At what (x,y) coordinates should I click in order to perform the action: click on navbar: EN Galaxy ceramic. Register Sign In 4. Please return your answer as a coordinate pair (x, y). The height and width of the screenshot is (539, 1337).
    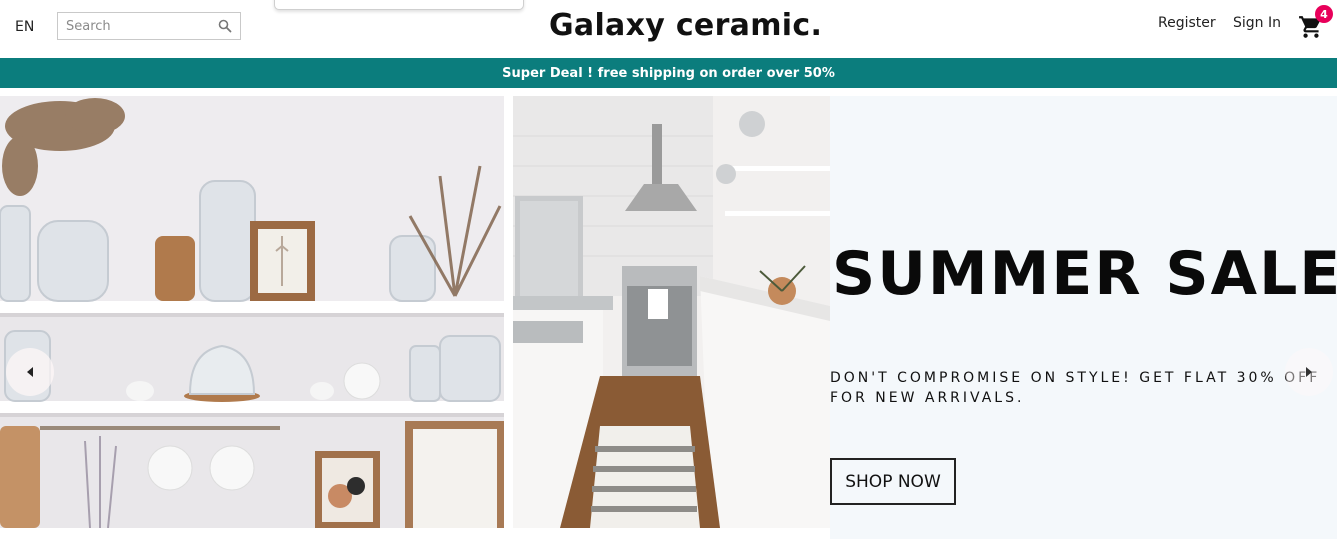
    Looking at the image, I should click on (668, 29).